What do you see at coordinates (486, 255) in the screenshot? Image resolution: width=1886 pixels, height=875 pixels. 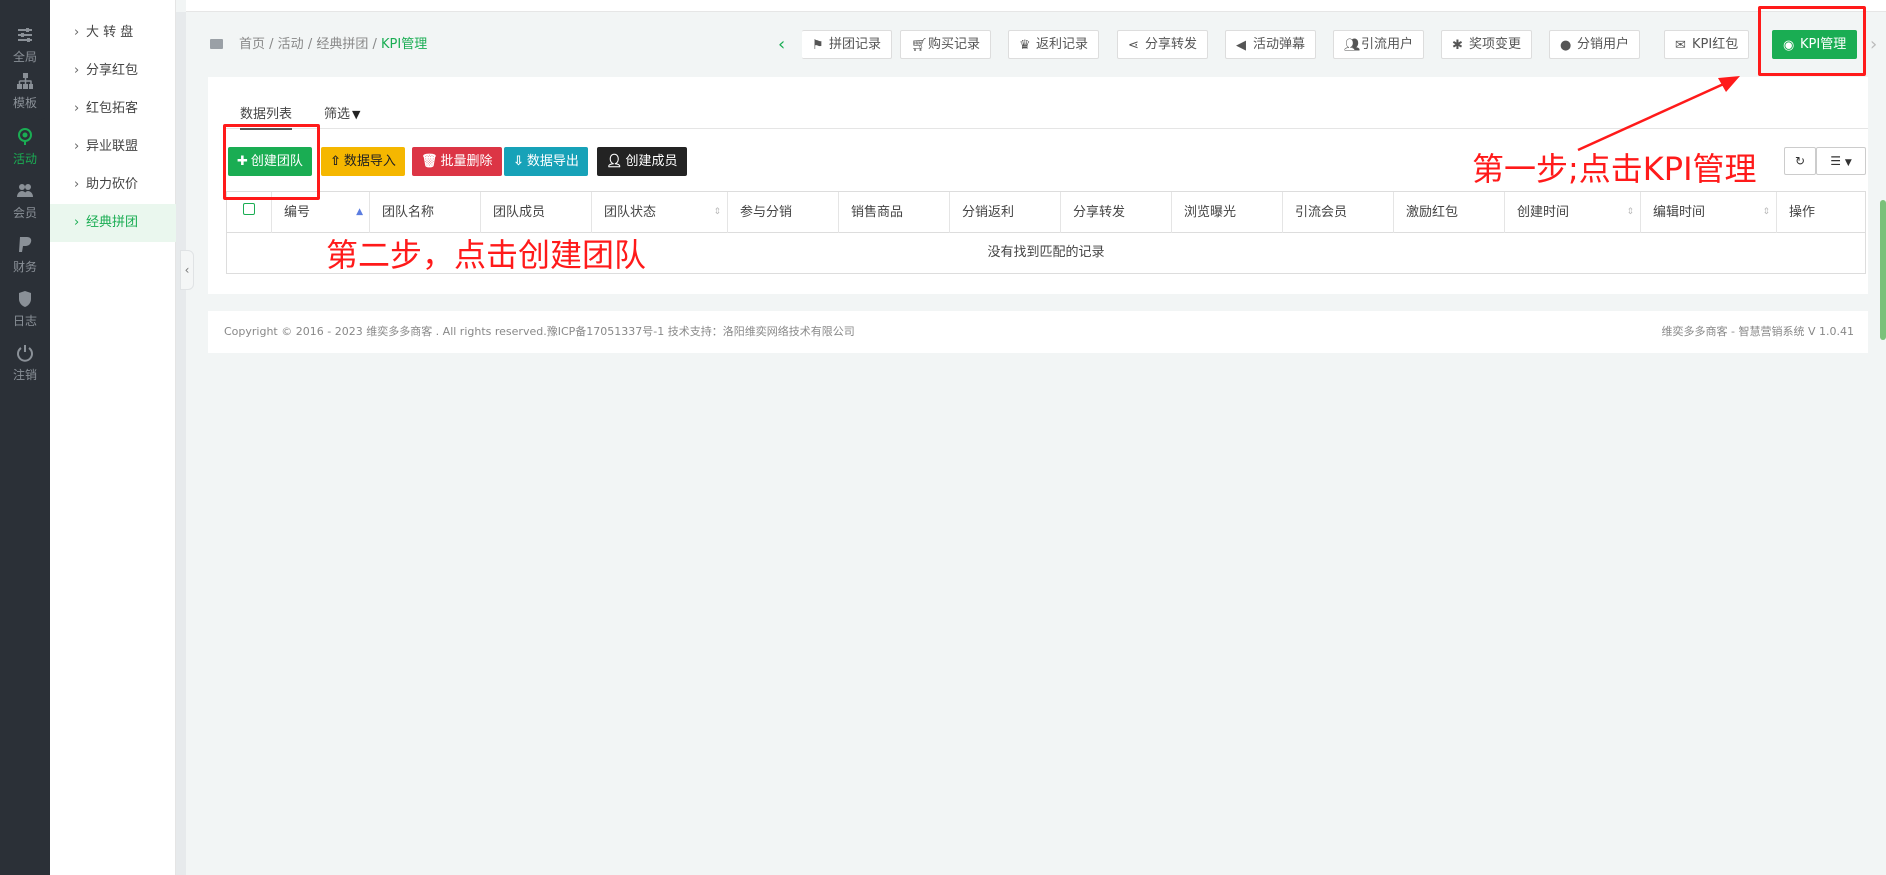 I see `annotation-step2: 第二步，点击创建团队` at bounding box center [486, 255].